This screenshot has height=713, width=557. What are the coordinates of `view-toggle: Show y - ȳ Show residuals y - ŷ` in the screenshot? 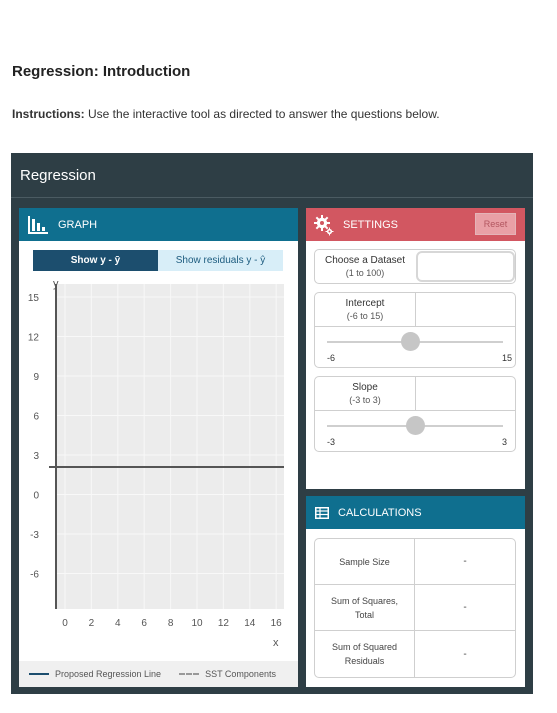 It's located at (158, 260).